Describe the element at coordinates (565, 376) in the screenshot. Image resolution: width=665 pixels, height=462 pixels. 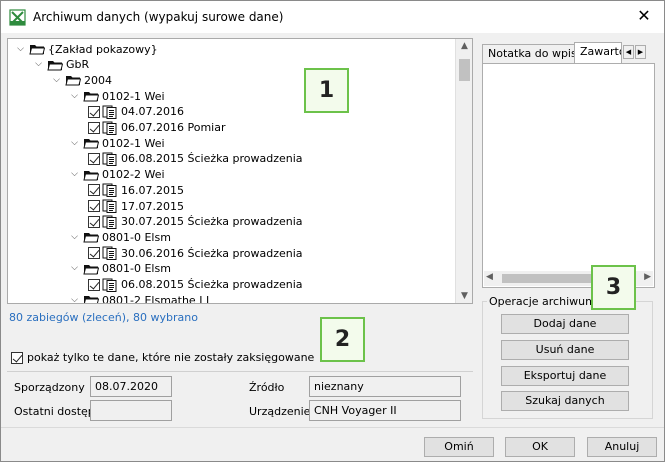
I see `export-data-button: Eksportuj dane` at that location.